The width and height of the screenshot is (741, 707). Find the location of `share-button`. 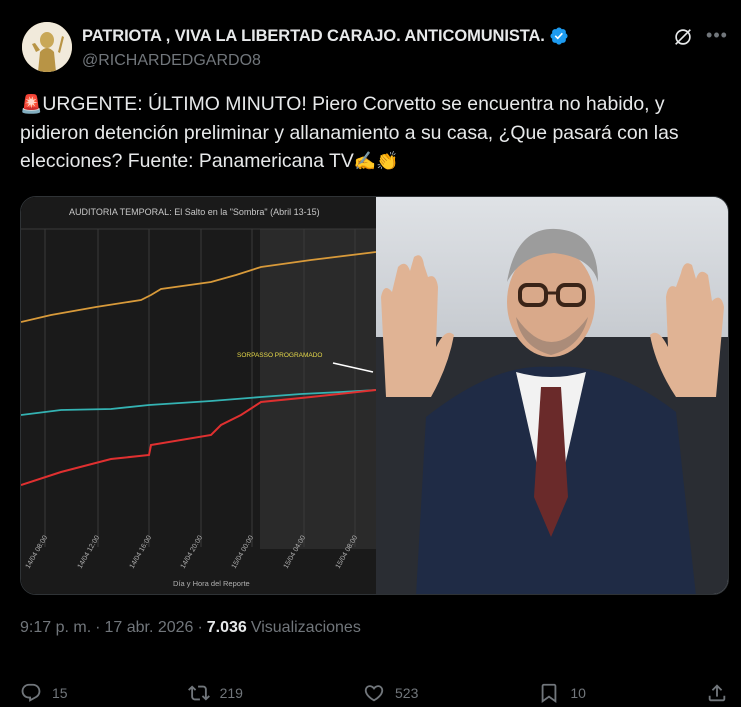

share-button is located at coordinates (717, 693).